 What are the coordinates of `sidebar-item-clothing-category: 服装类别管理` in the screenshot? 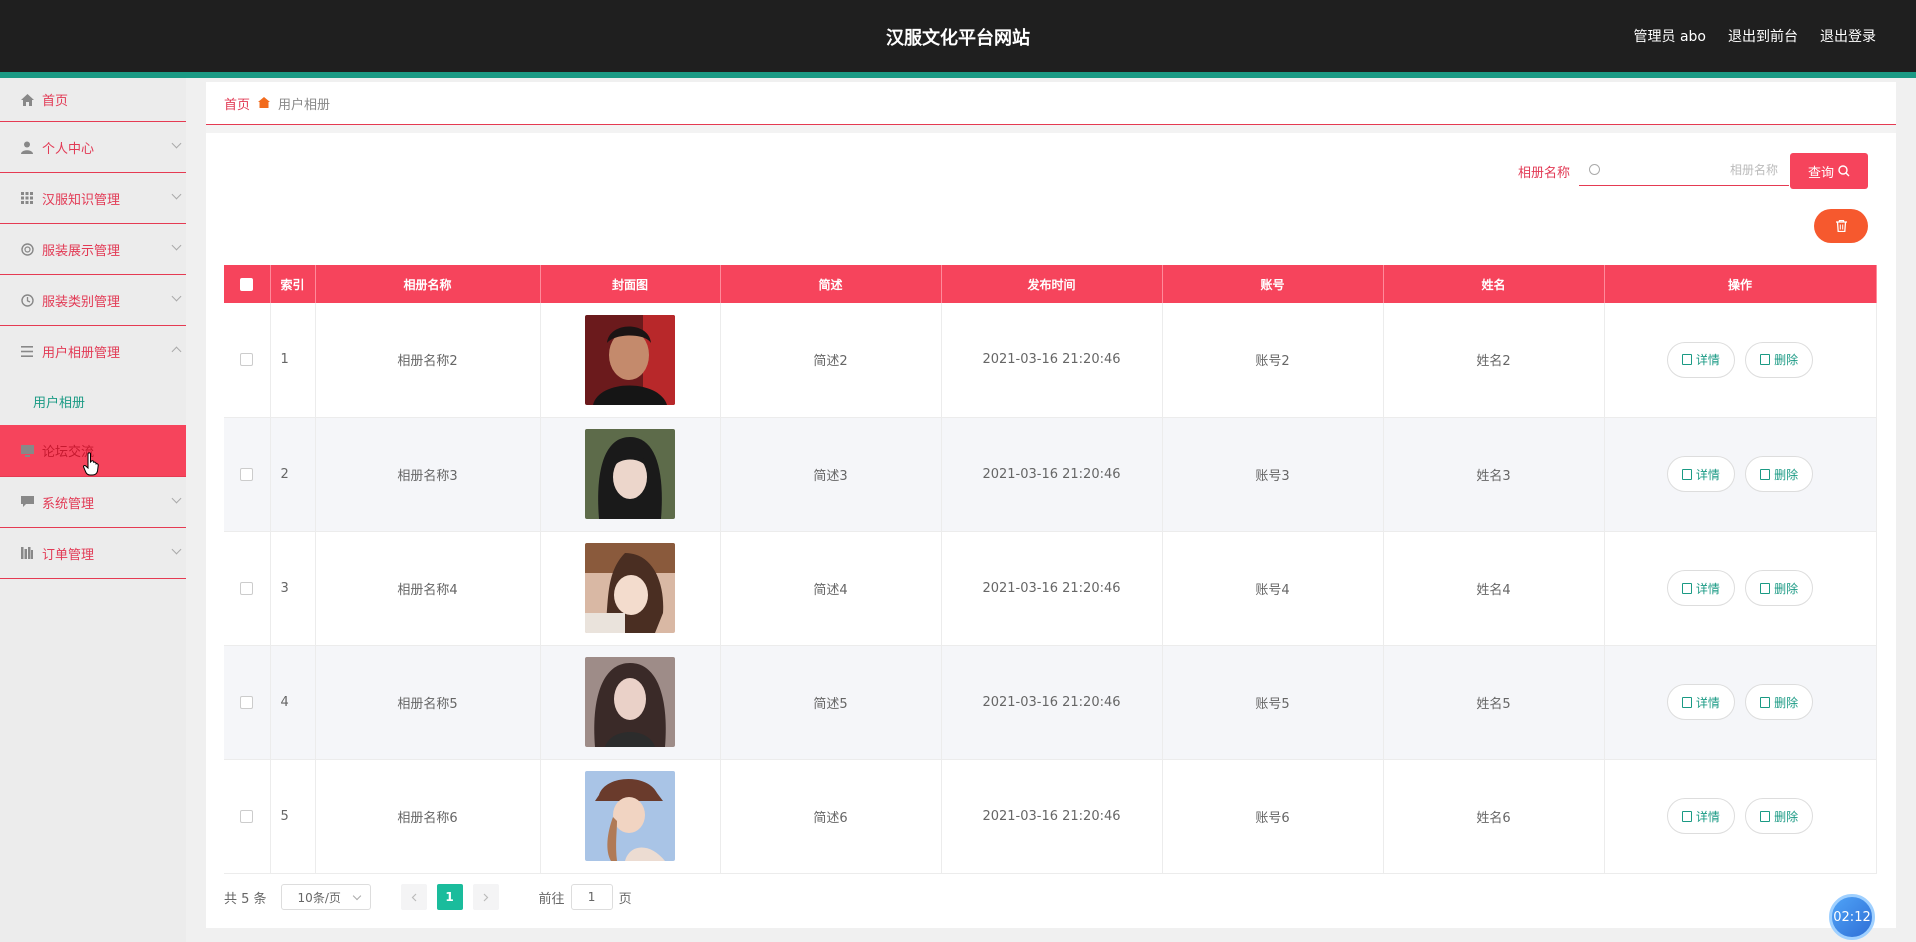 It's located at (93, 300).